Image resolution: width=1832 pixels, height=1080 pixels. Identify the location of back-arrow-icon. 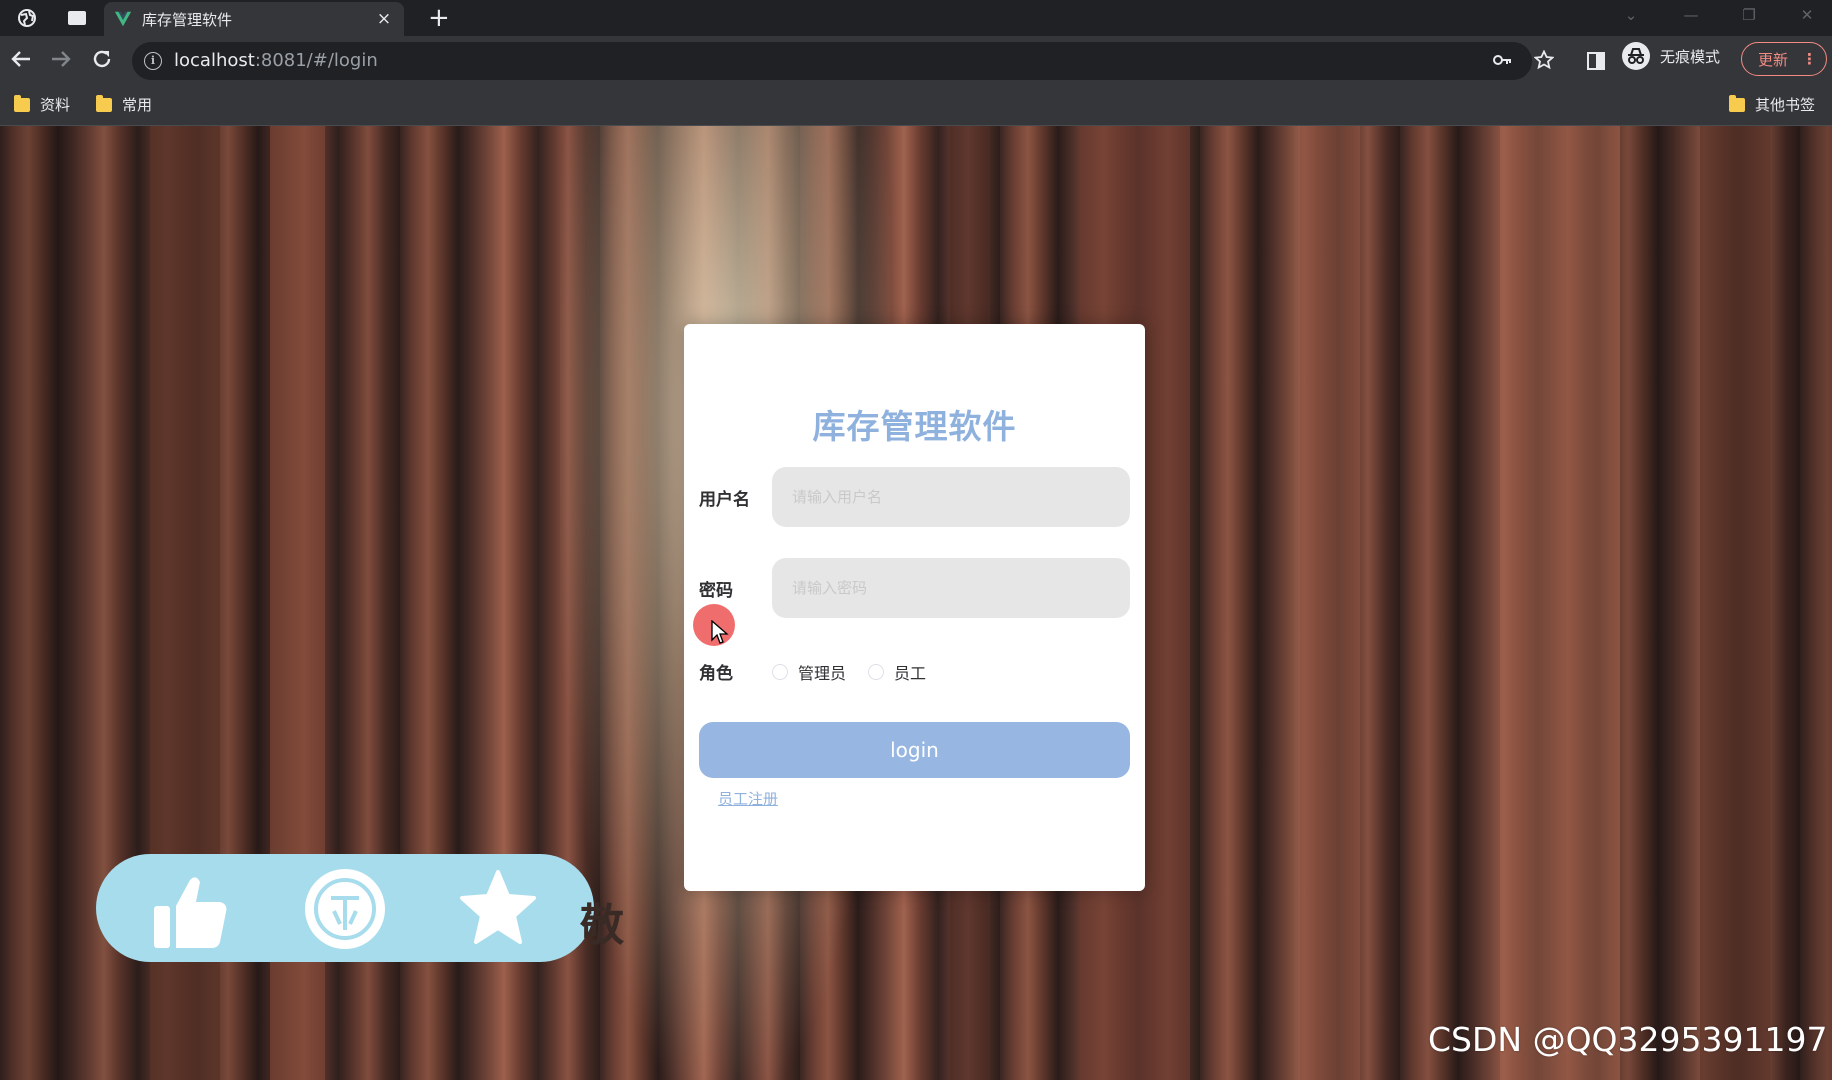
(21, 61).